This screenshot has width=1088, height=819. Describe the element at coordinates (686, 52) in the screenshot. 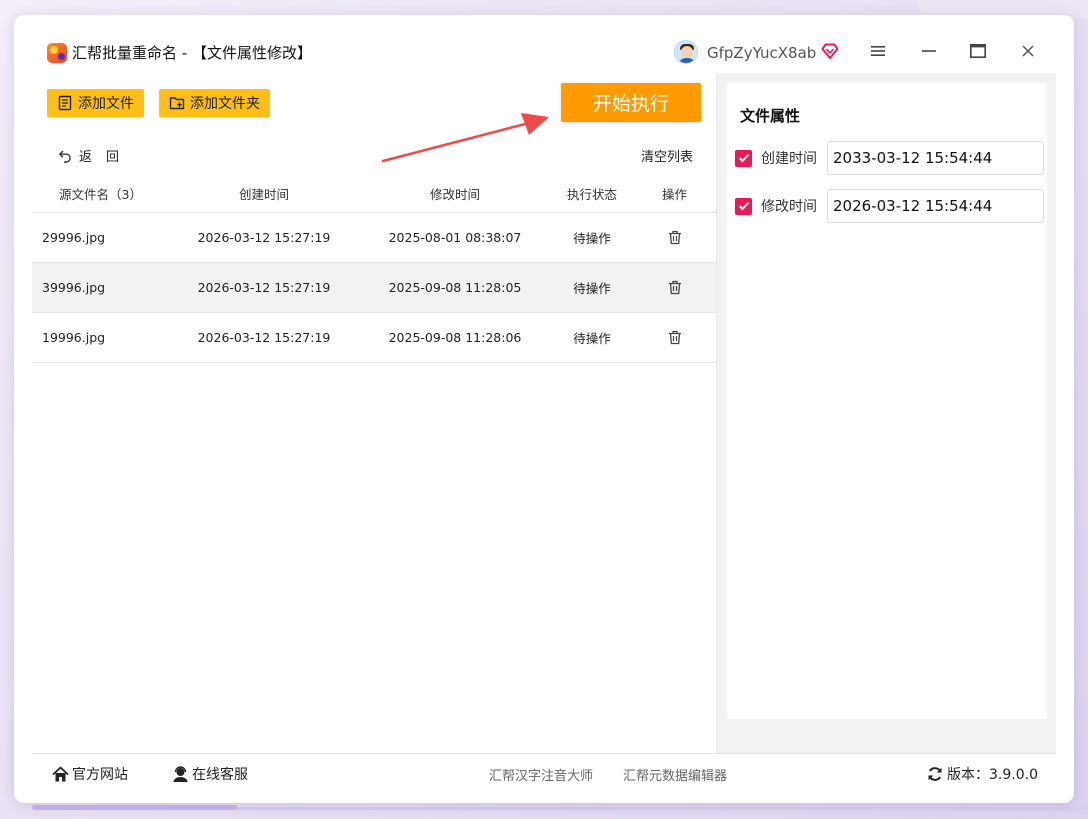

I see `user-avatar` at that location.